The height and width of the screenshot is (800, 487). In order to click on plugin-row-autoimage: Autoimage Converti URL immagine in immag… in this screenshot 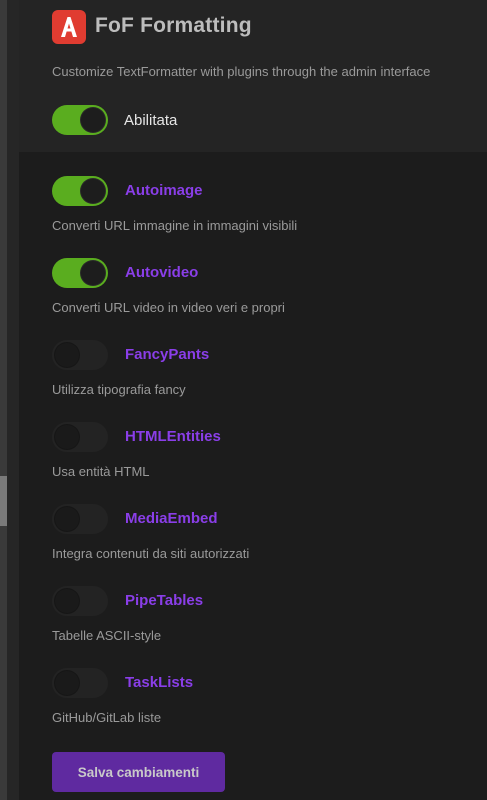, I will do `click(253, 217)`.